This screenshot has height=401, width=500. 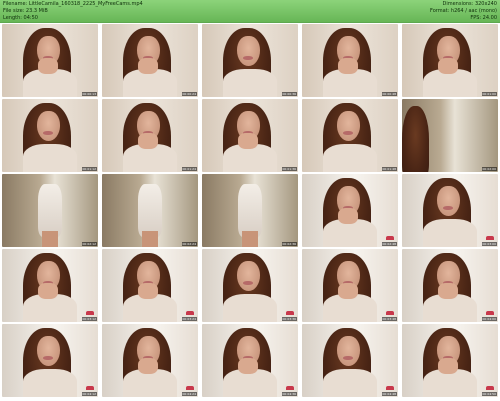 What do you see at coordinates (389, 244) in the screenshot?
I see `thumbnail-timestamp: 00:02:48` at bounding box center [389, 244].